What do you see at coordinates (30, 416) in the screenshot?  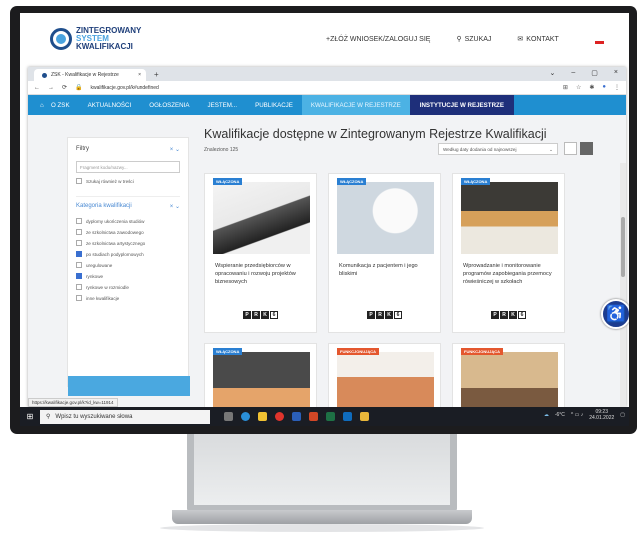 I see `windows-start-icon: ⊞` at bounding box center [30, 416].